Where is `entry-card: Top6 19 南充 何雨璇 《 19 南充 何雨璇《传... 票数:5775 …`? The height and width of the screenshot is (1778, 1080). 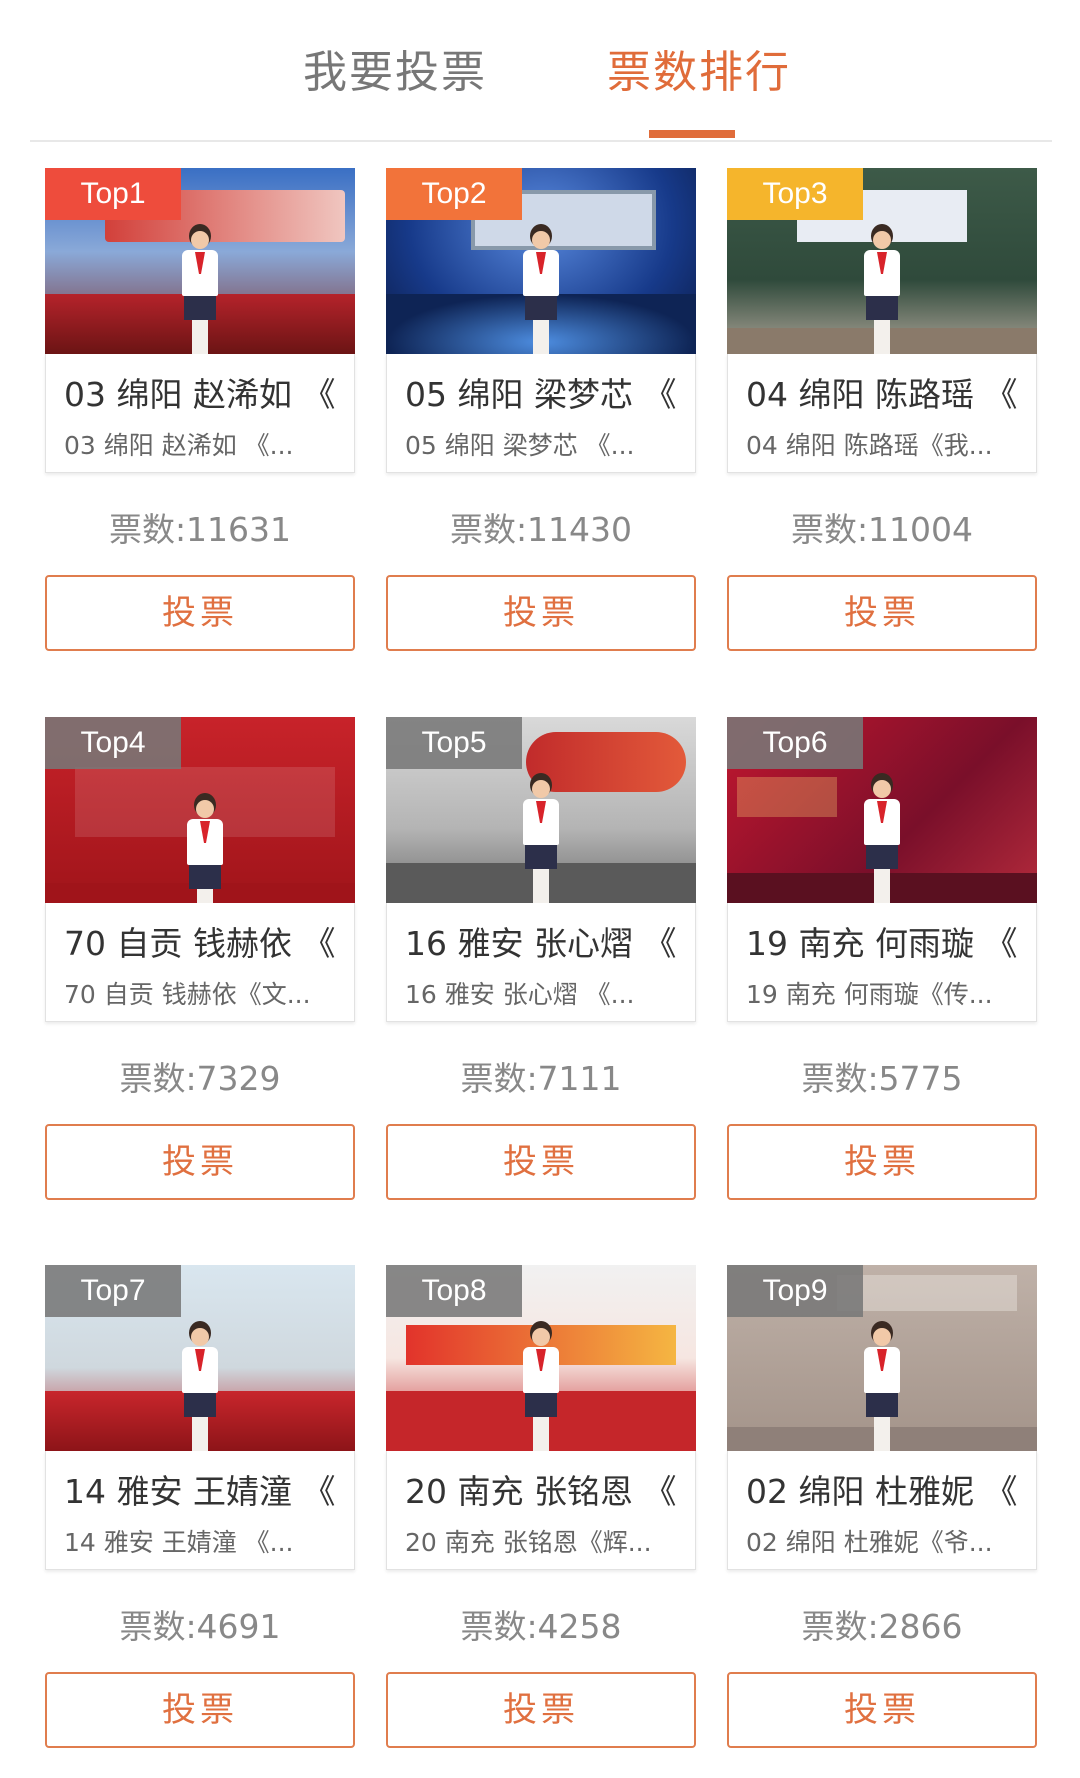 entry-card: Top6 19 南充 何雨璇 《 19 南充 何雨璇《传... 票数:5775 … is located at coordinates (882, 958).